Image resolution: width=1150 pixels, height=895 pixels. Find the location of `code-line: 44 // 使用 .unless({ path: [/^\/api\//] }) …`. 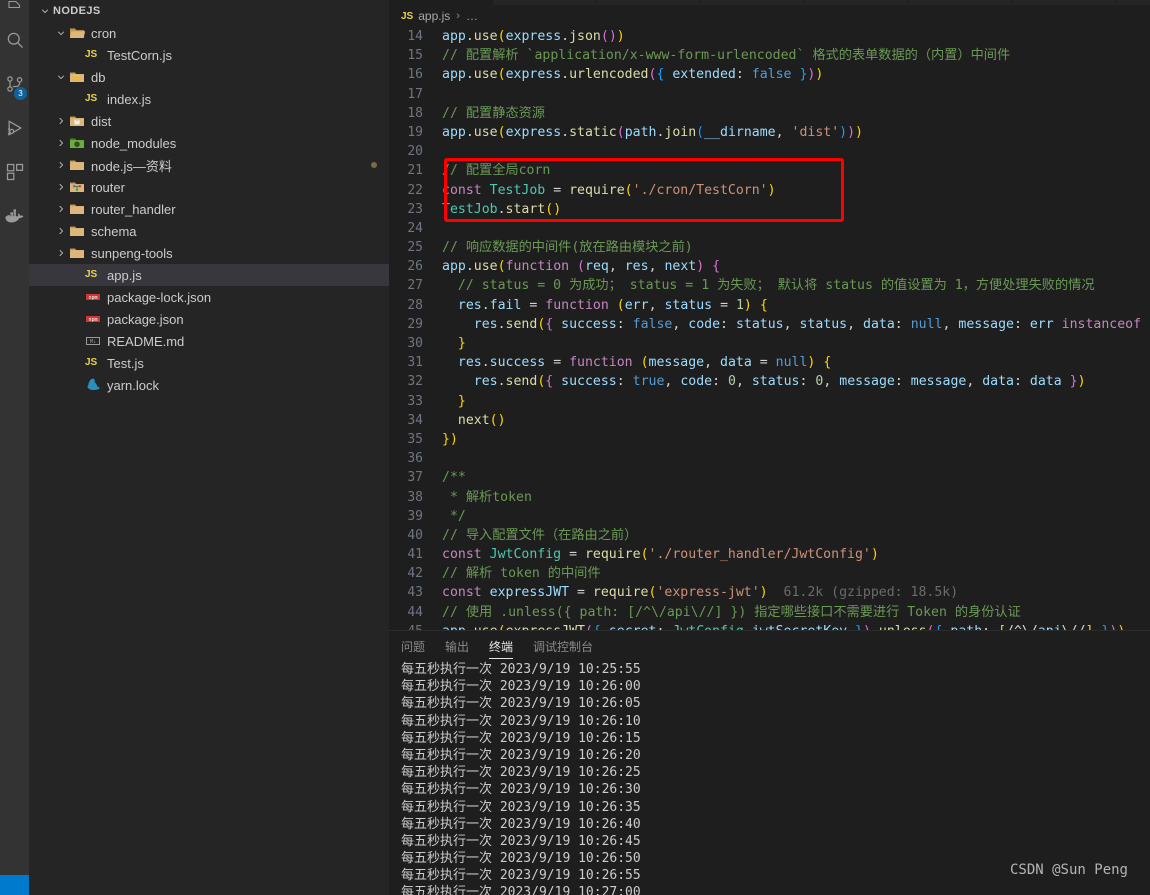

code-line: 44 // 使用 .unless({ path: [/^\/api\//] }) … is located at coordinates (769, 612).